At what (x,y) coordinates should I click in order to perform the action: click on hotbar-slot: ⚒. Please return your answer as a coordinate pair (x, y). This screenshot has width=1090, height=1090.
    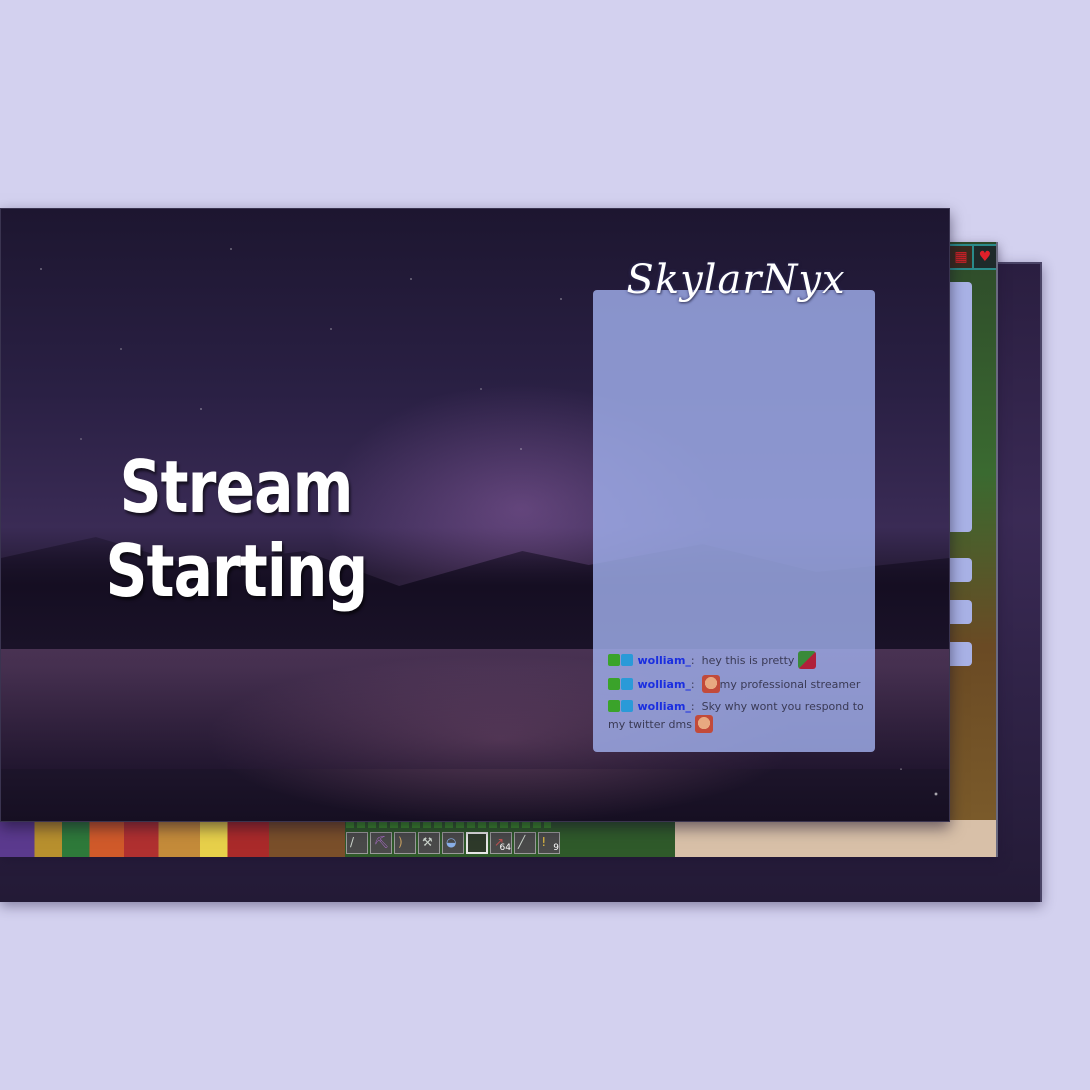
    Looking at the image, I should click on (429, 843).